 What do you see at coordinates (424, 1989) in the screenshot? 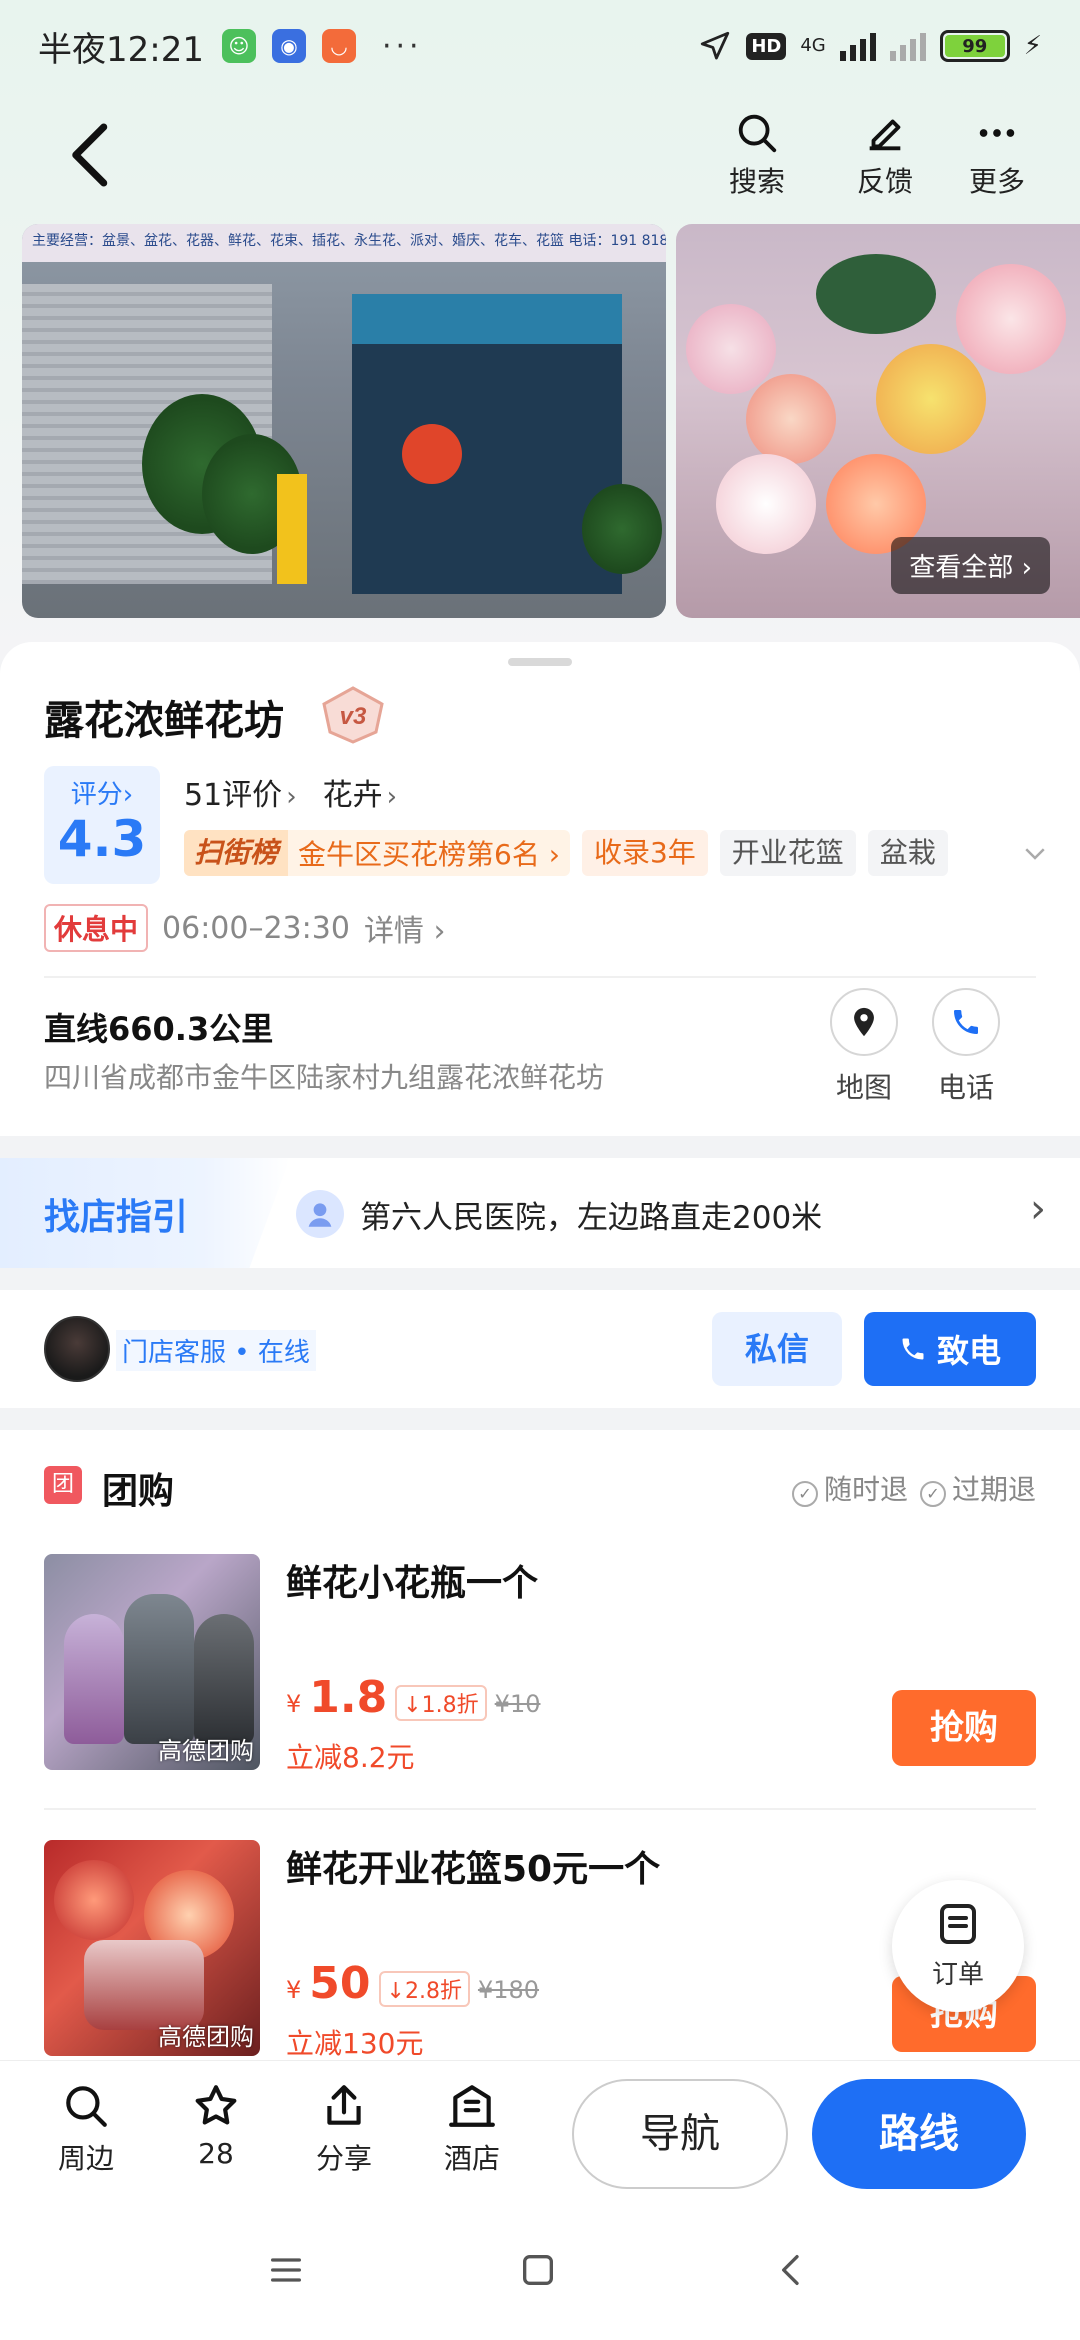
I see `discount-badge: ↓2.8折` at bounding box center [424, 1989].